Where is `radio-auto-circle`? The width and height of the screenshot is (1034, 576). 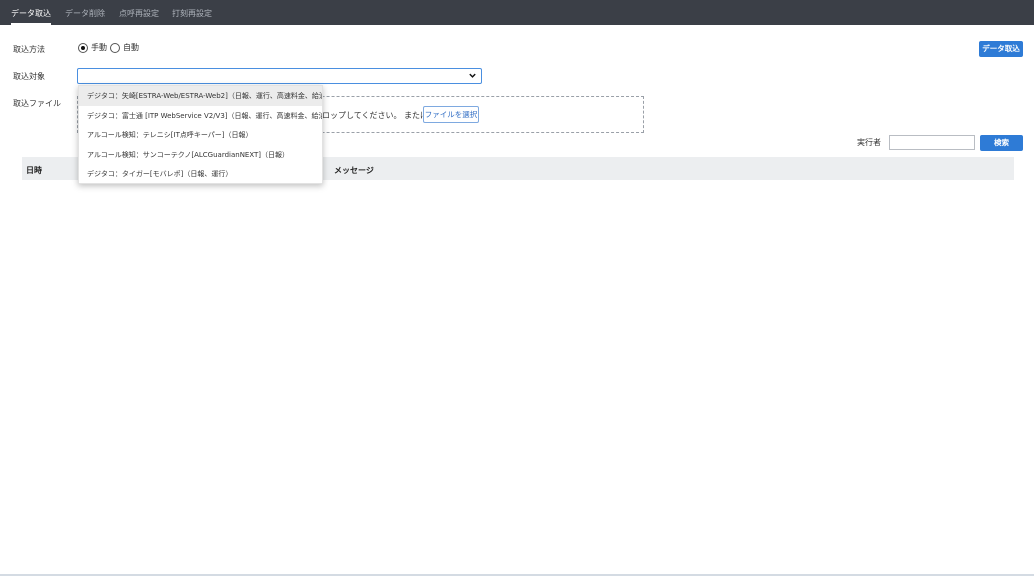
radio-auto-circle is located at coordinates (115, 47).